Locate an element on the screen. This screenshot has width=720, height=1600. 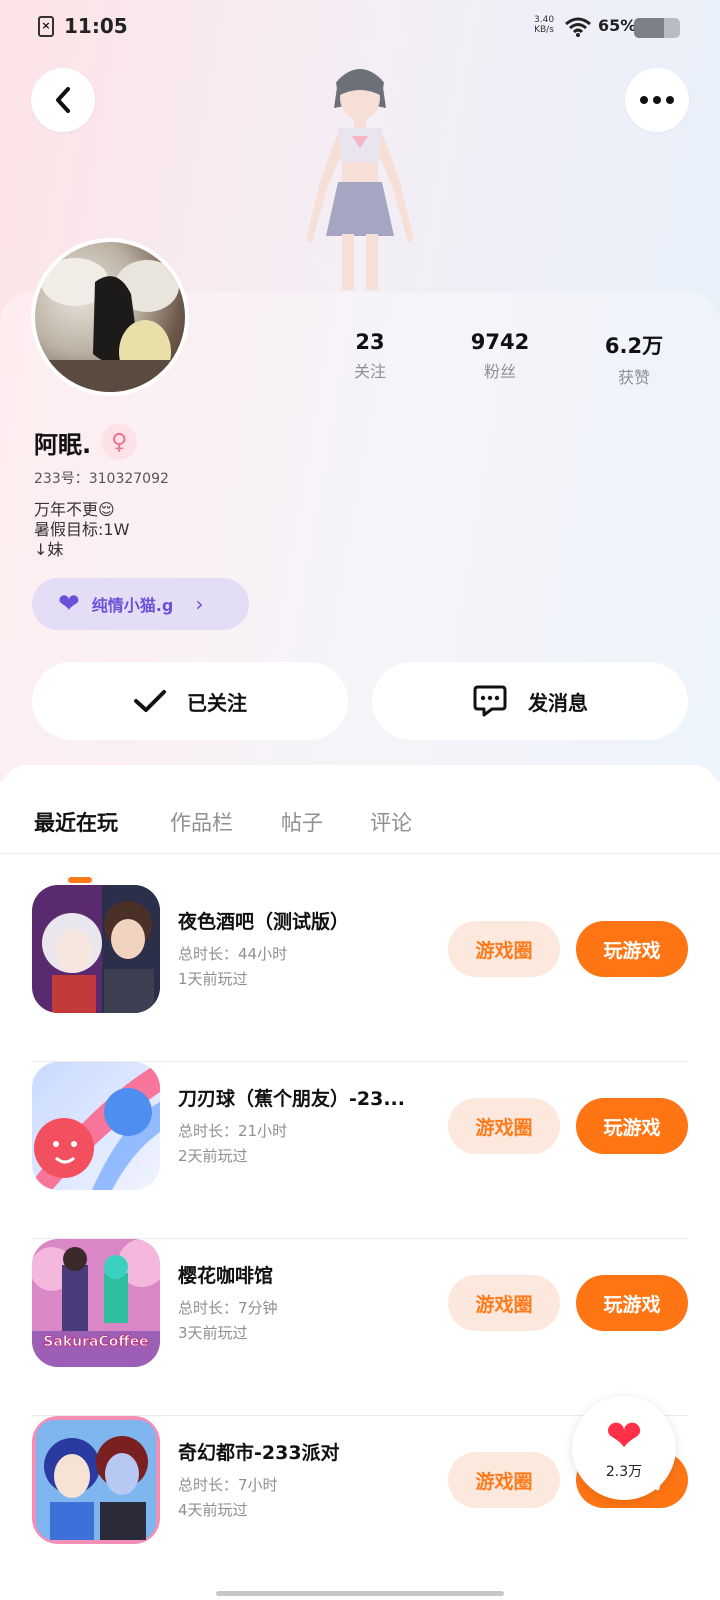
network-speed: 3.40 KB/s is located at coordinates (544, 25).